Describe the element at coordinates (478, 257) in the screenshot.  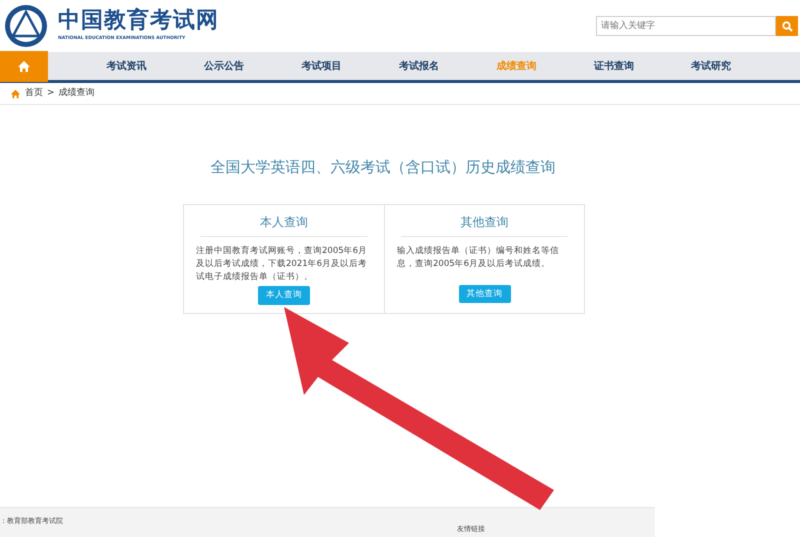
I see `option-description: 输入成绩报告单（证书）编号和姓名等信息，查询2005年6月及以后考试成绩。` at that location.